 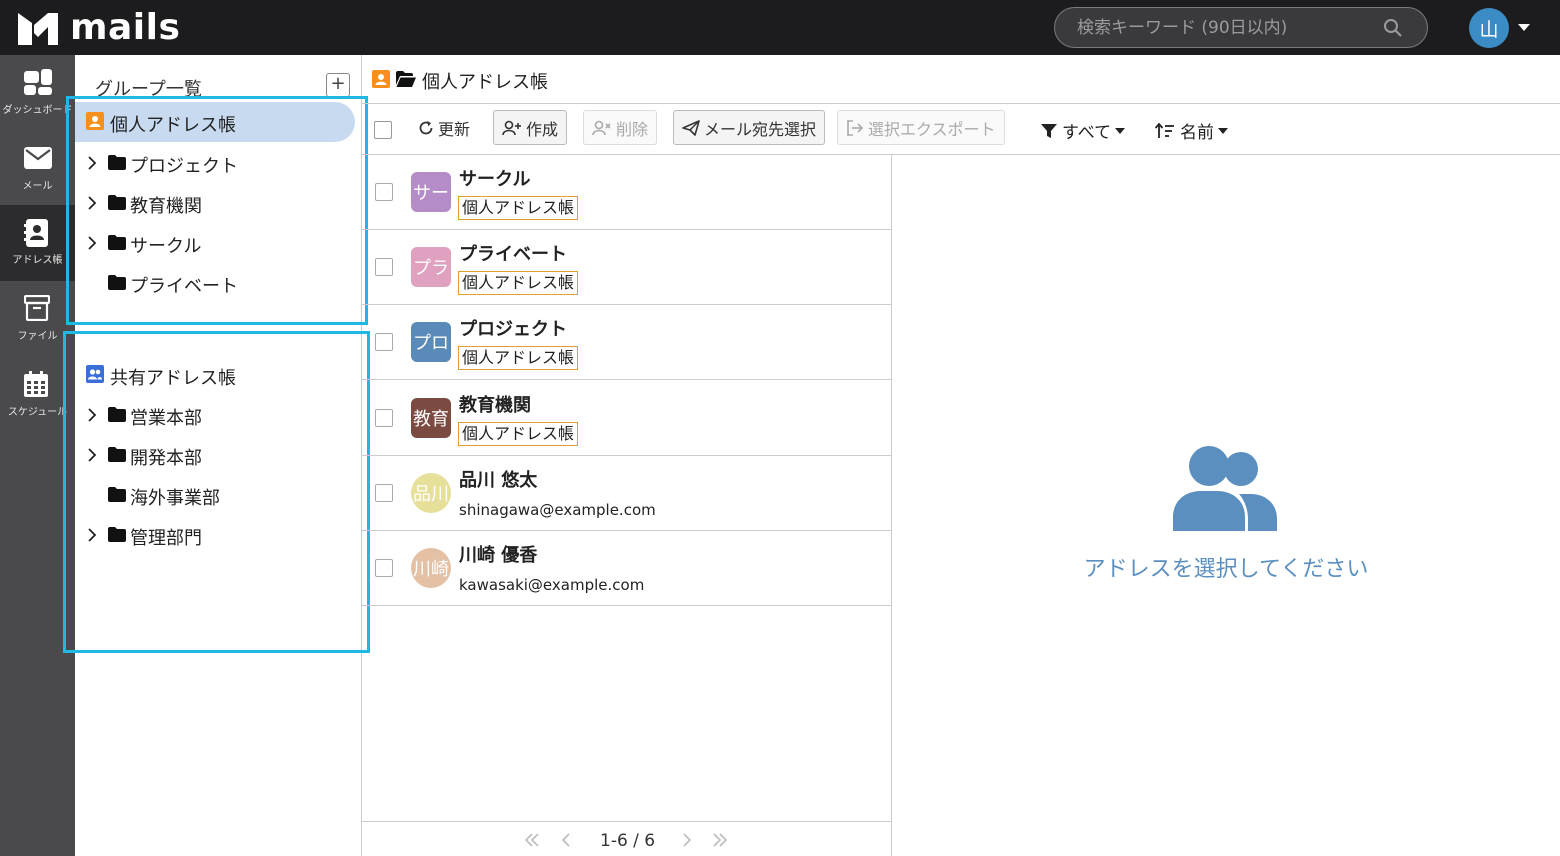 What do you see at coordinates (1191, 130) in the screenshot?
I see `sort-dropdown: 名前` at bounding box center [1191, 130].